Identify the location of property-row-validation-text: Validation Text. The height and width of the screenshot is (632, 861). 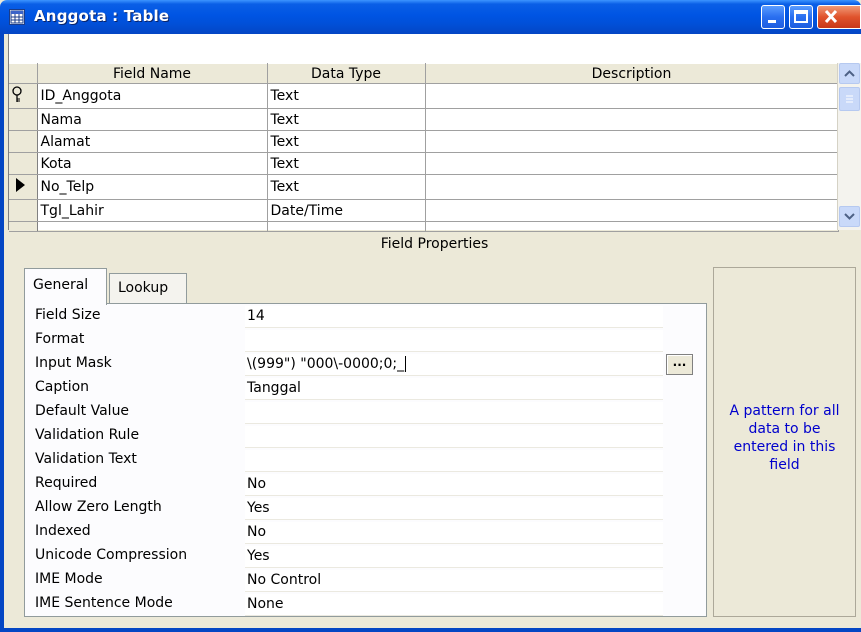
(366, 461).